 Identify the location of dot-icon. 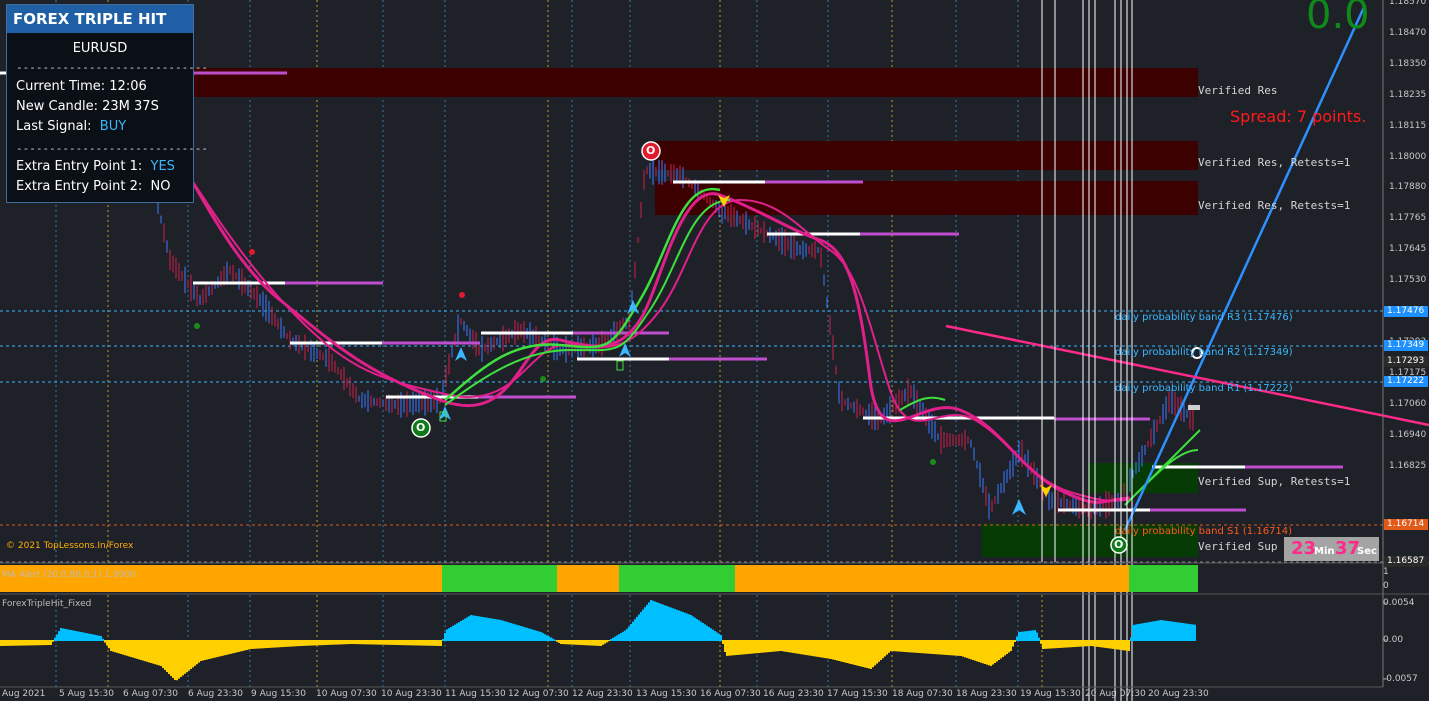
(543, 379).